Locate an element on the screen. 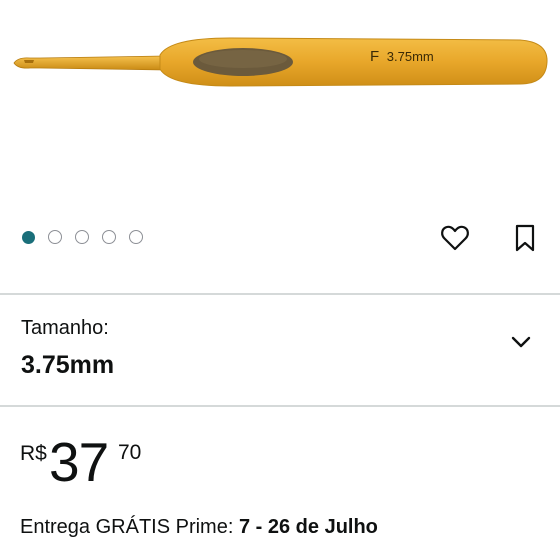 This screenshot has width=560, height=560. hook-tip is located at coordinates (29, 61).